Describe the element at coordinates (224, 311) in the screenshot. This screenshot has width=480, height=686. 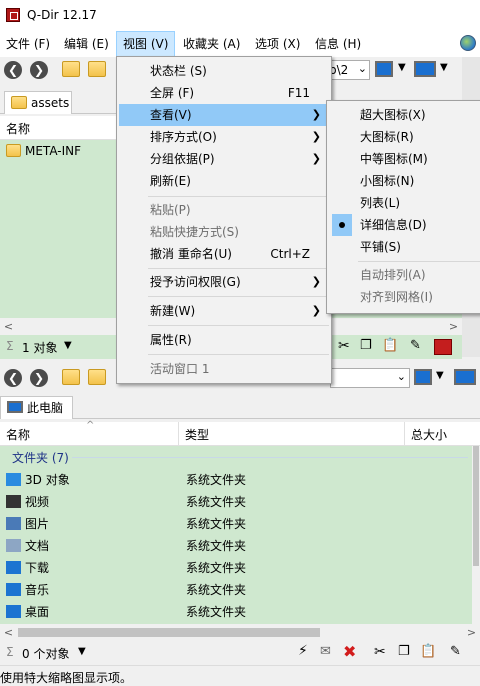
I see `menu-item-new: 新建(W) ❯` at that location.